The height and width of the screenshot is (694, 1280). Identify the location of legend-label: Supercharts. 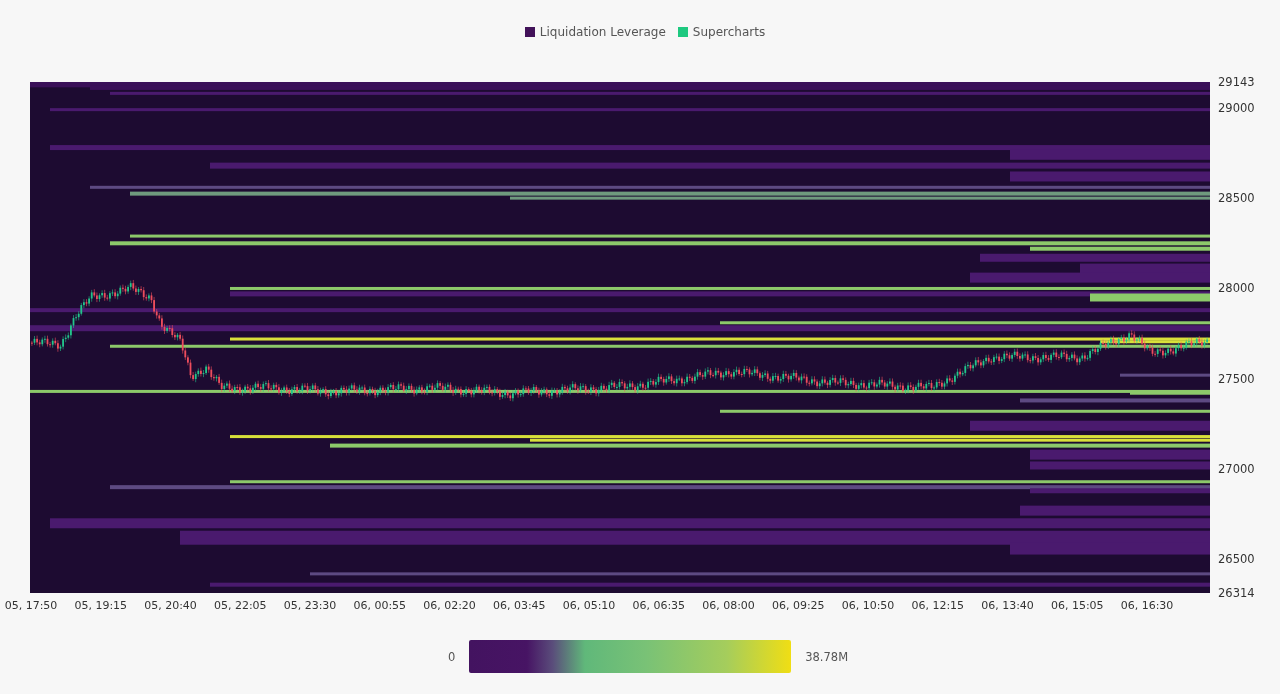
(729, 32).